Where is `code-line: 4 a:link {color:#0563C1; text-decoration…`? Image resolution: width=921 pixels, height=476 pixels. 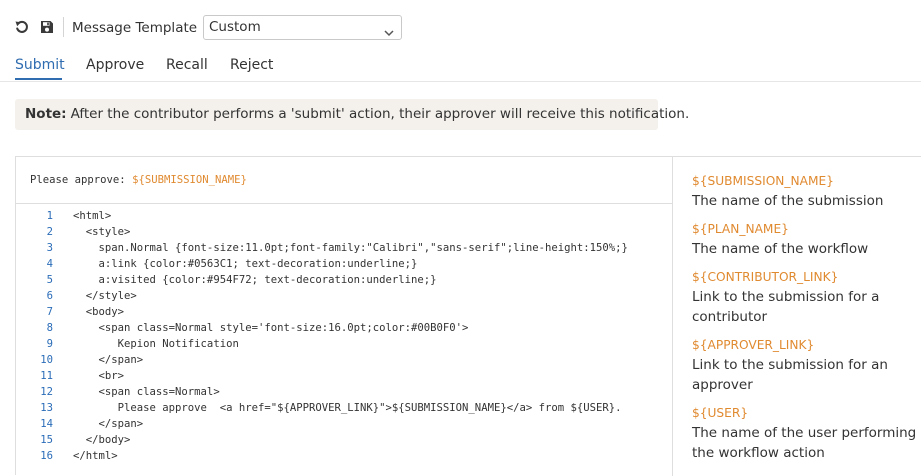
code-line: 4 a:link {color:#0563C1; text-decoration… is located at coordinates (344, 266).